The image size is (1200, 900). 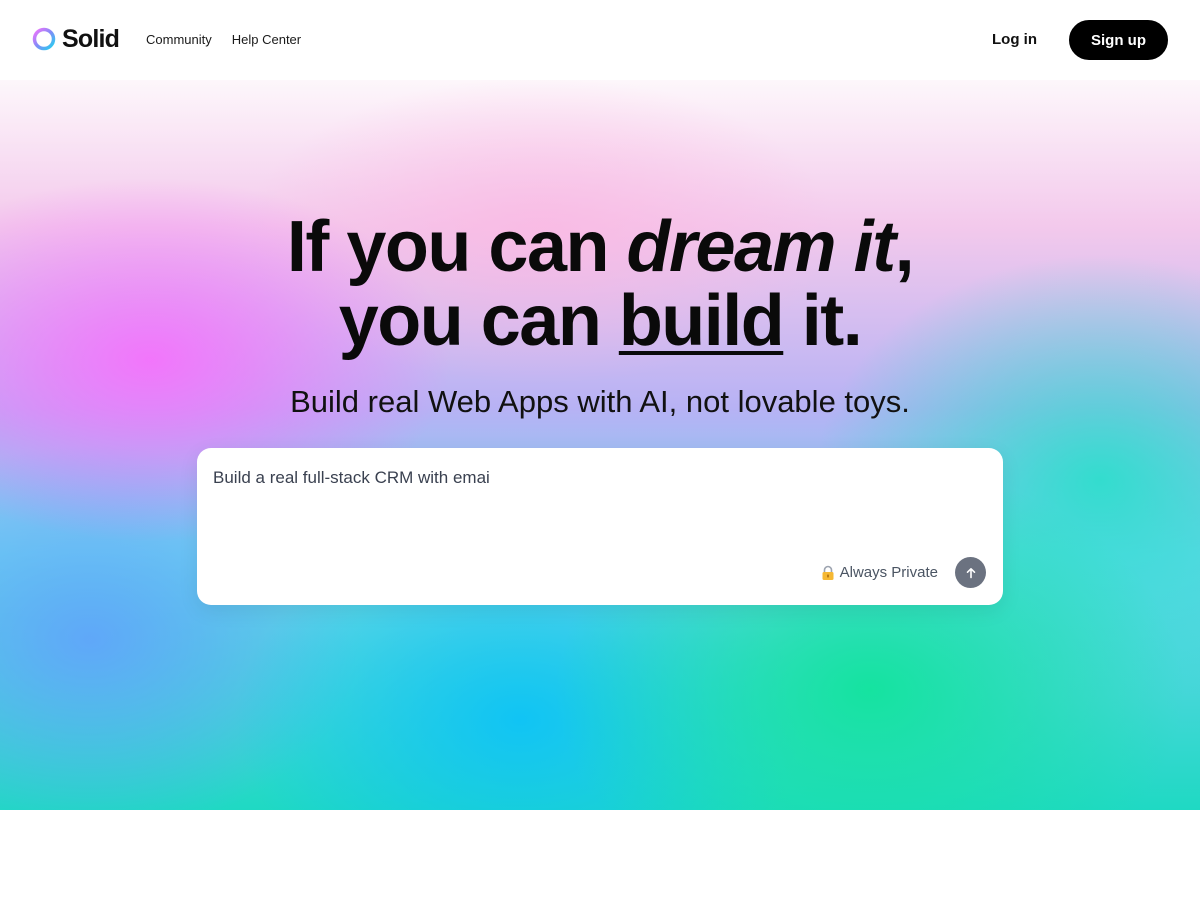 I want to click on prompt-input: Build a real full-stack CRM with emai, so click(x=598, y=501).